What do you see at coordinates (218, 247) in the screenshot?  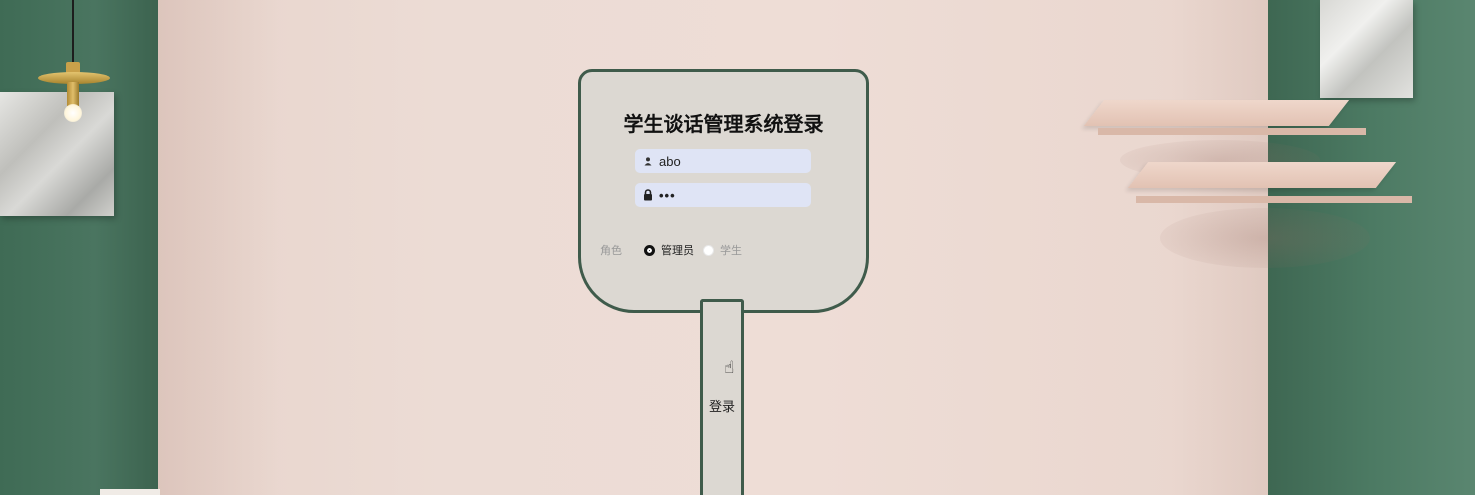 I see `left-wall-shadow` at bounding box center [218, 247].